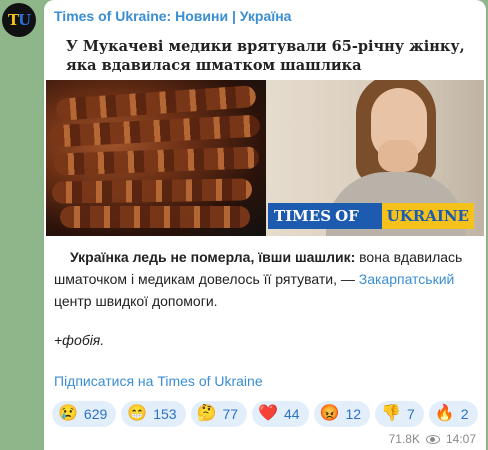 The image size is (488, 450). What do you see at coordinates (230, 414) in the screenshot?
I see `reaction-count: 77` at bounding box center [230, 414].